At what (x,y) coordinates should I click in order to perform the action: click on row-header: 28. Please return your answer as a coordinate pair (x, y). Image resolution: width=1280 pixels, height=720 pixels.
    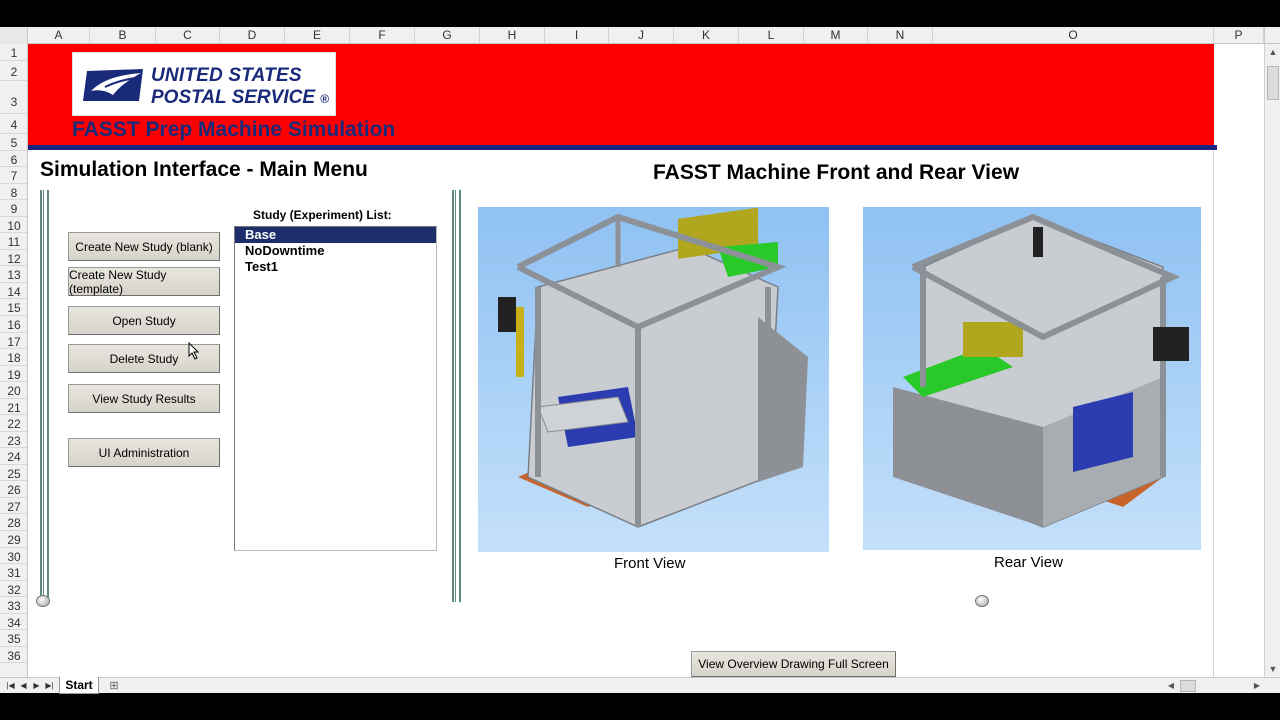
    Looking at the image, I should click on (13, 522).